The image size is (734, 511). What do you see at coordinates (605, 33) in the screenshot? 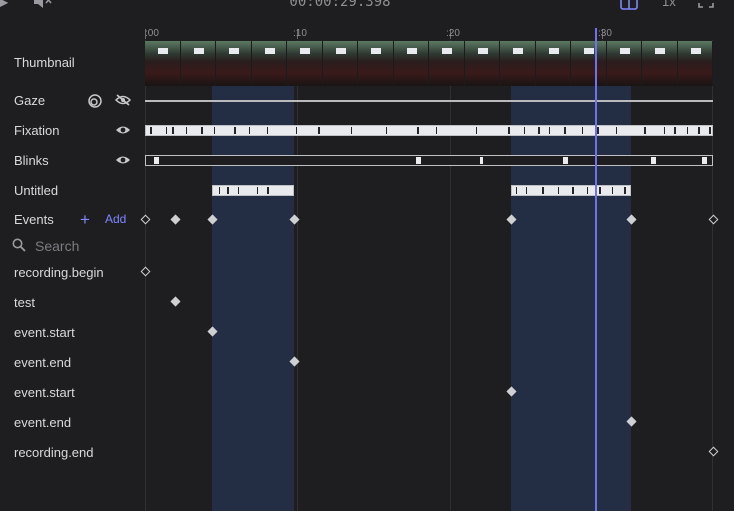
I see `ruler-tick-label: :30` at bounding box center [605, 33].